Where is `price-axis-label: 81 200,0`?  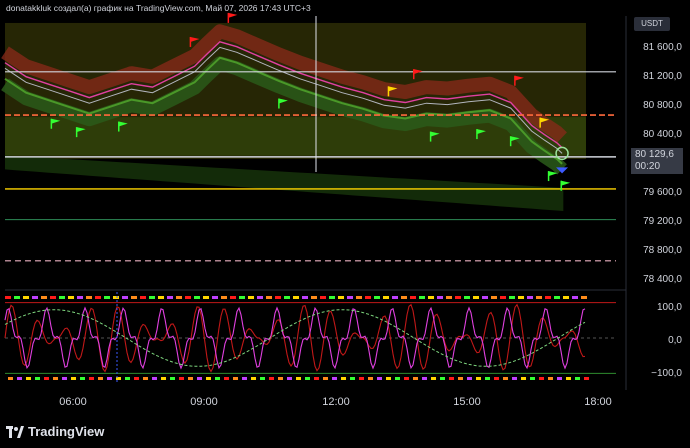
price-axis-label: 81 200,0 is located at coordinates (662, 76).